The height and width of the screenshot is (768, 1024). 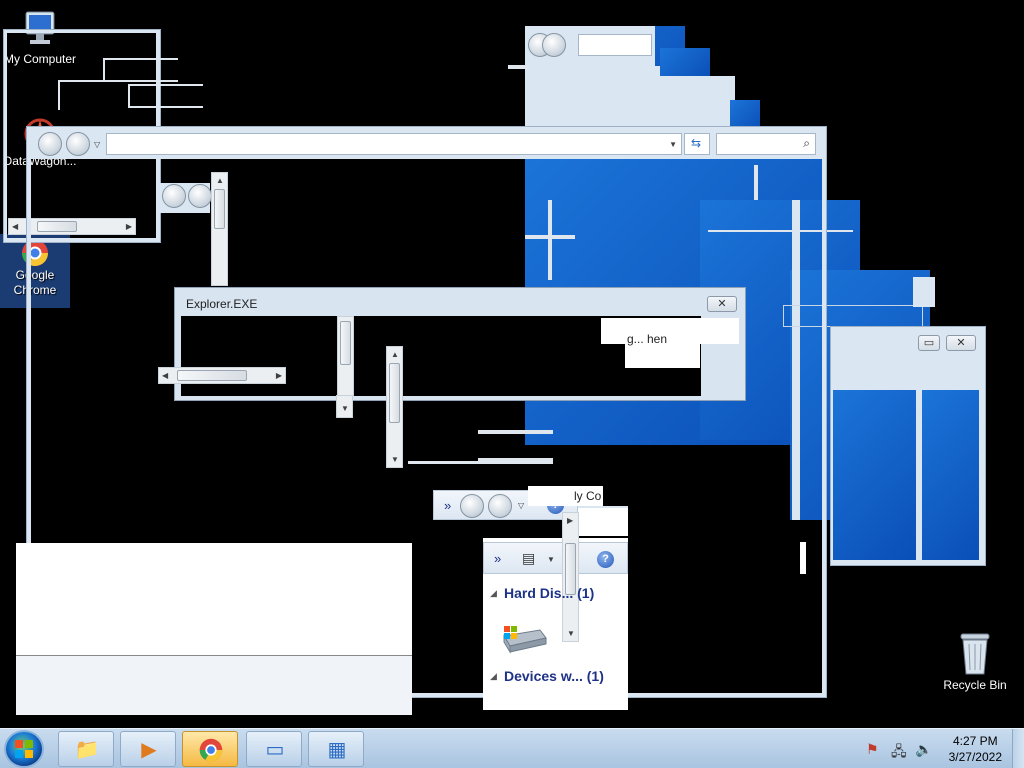 I want to click on content-panel, so click(x=214, y=599).